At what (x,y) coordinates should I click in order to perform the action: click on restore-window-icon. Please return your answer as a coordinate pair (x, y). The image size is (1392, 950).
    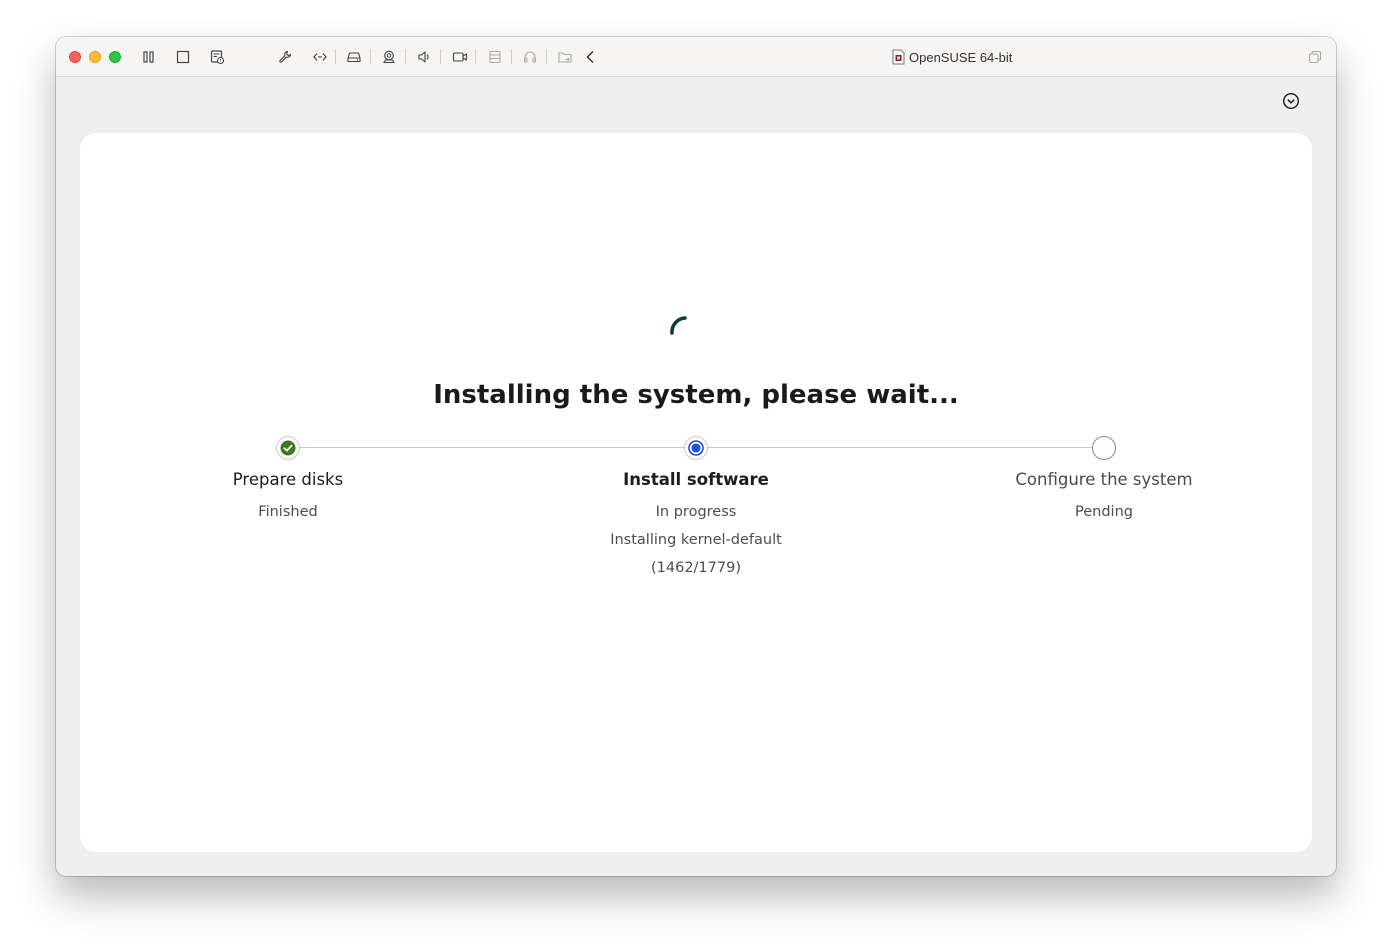
    Looking at the image, I should click on (1315, 57).